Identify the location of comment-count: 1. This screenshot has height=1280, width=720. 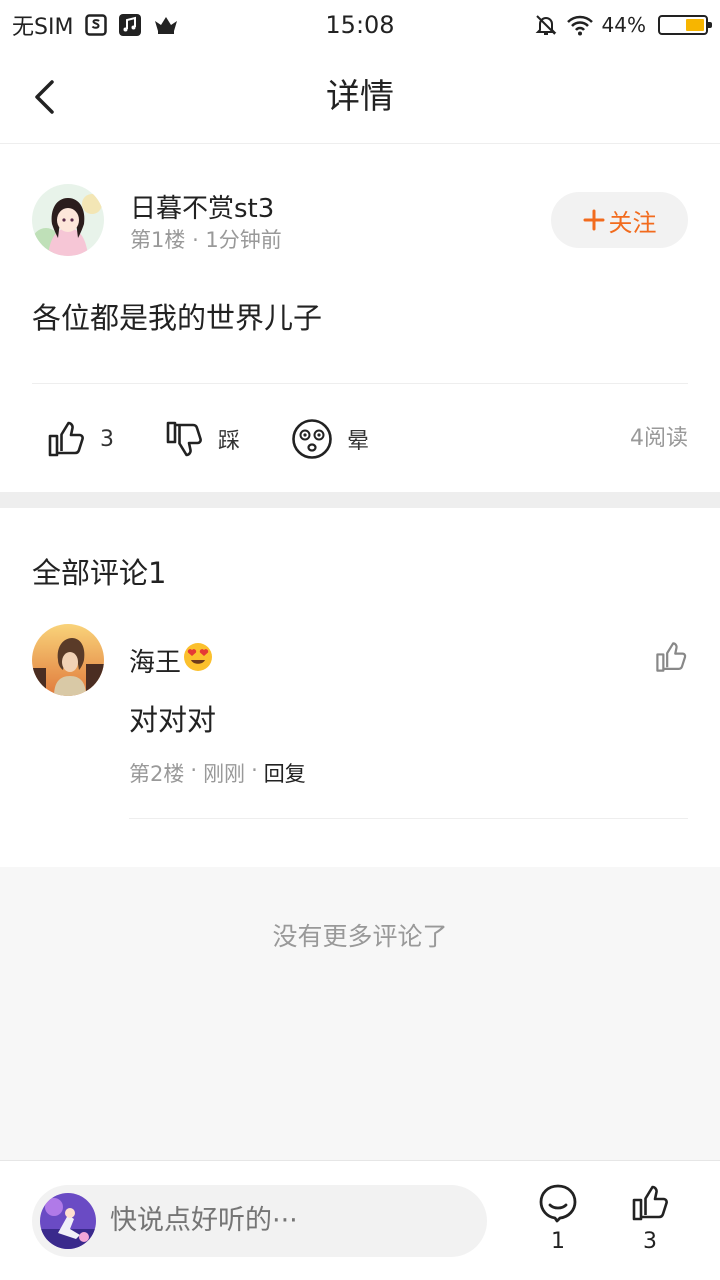
(558, 1241).